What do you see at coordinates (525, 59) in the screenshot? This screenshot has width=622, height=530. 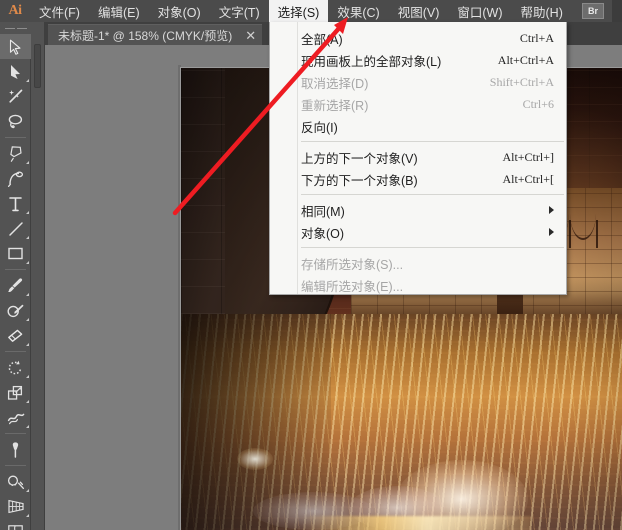 I see `menu-item-shortcut: Alt+Ctrl+A` at bounding box center [525, 59].